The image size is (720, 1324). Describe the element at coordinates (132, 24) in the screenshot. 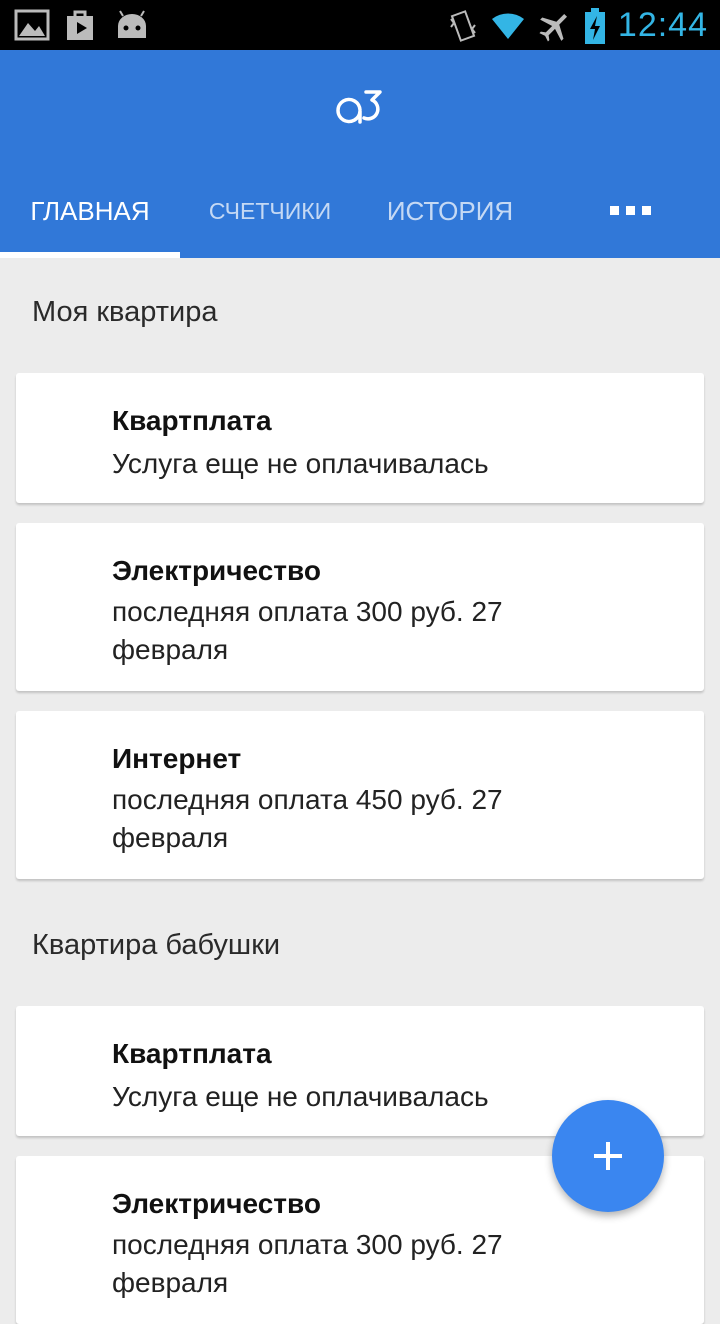

I see `android-icon` at that location.